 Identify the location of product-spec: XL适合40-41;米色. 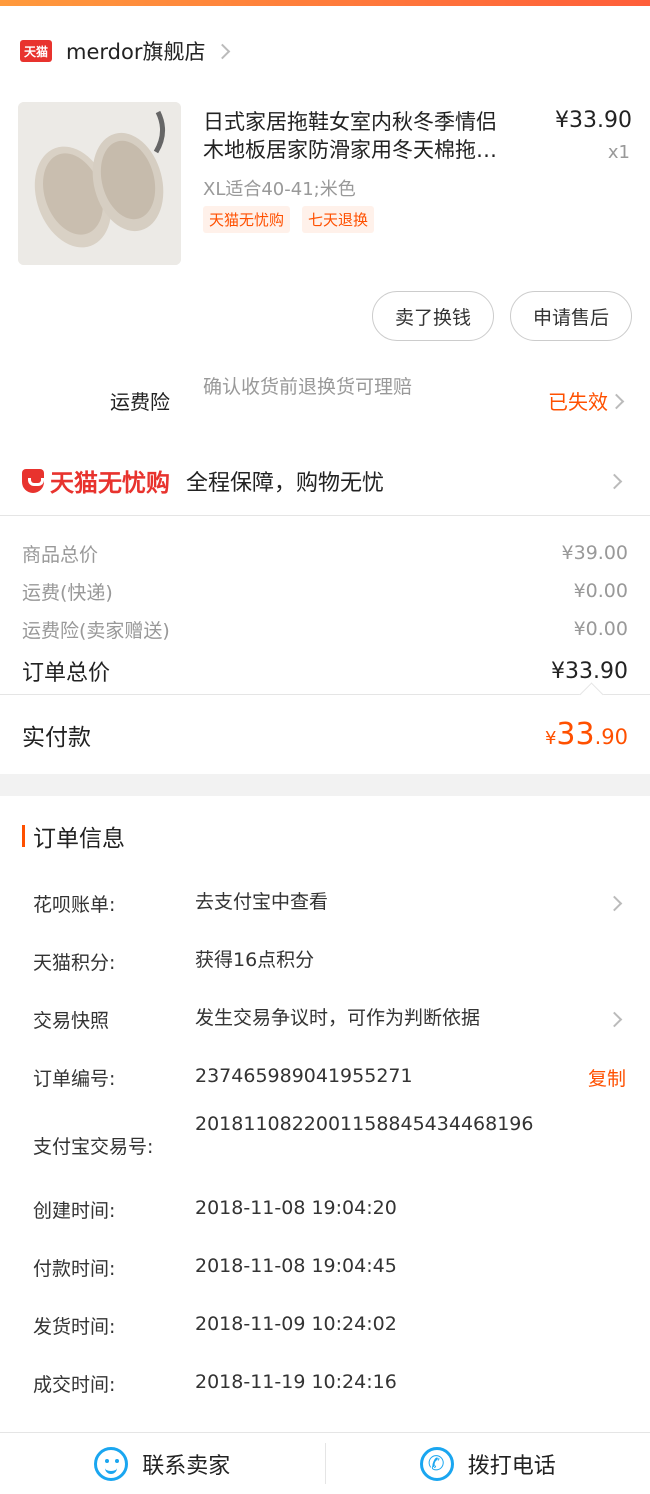
(279, 189).